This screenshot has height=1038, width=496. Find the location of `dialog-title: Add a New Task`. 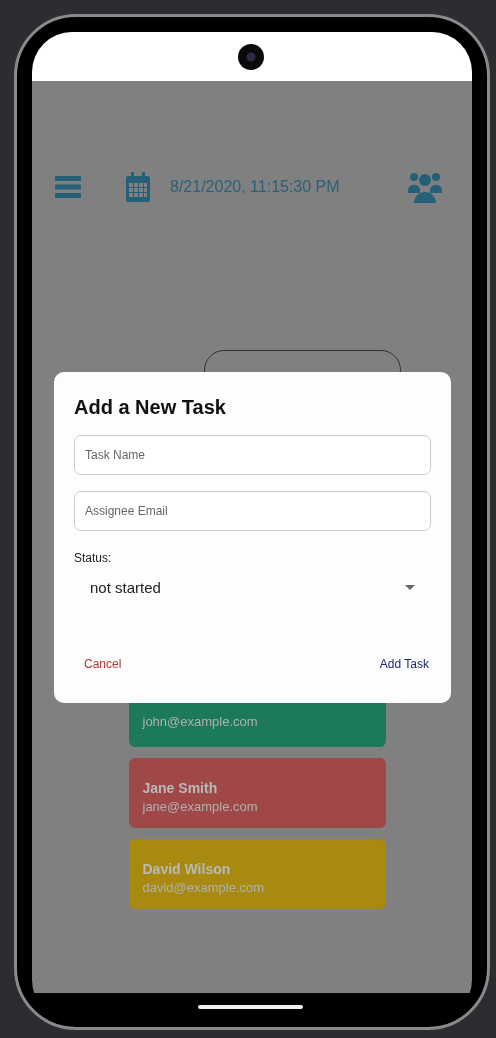

dialog-title: Add a New Task is located at coordinates (150, 407).